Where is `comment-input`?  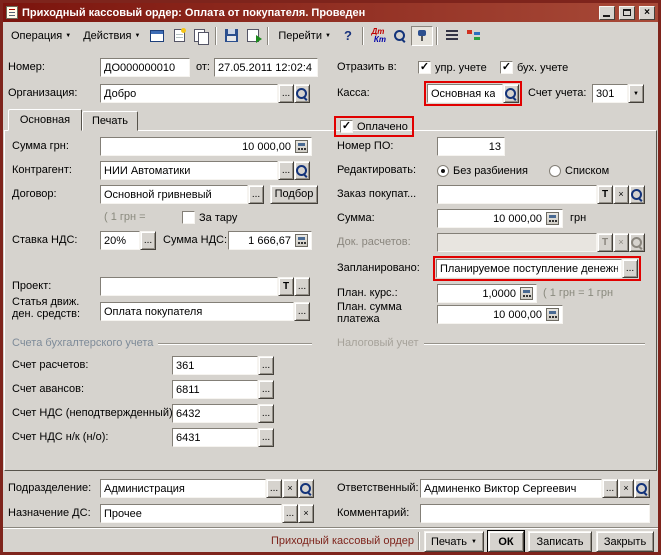 comment-input is located at coordinates (535, 513).